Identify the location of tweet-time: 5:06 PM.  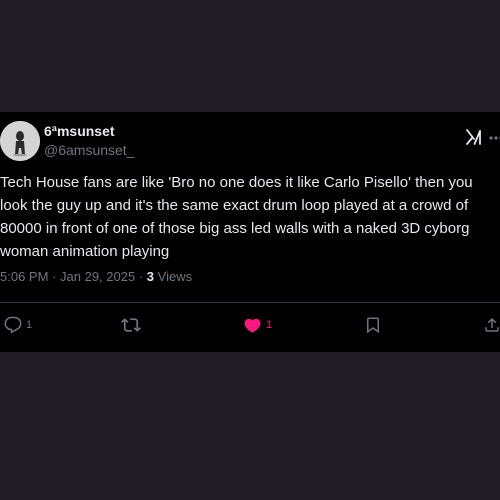
(24, 276).